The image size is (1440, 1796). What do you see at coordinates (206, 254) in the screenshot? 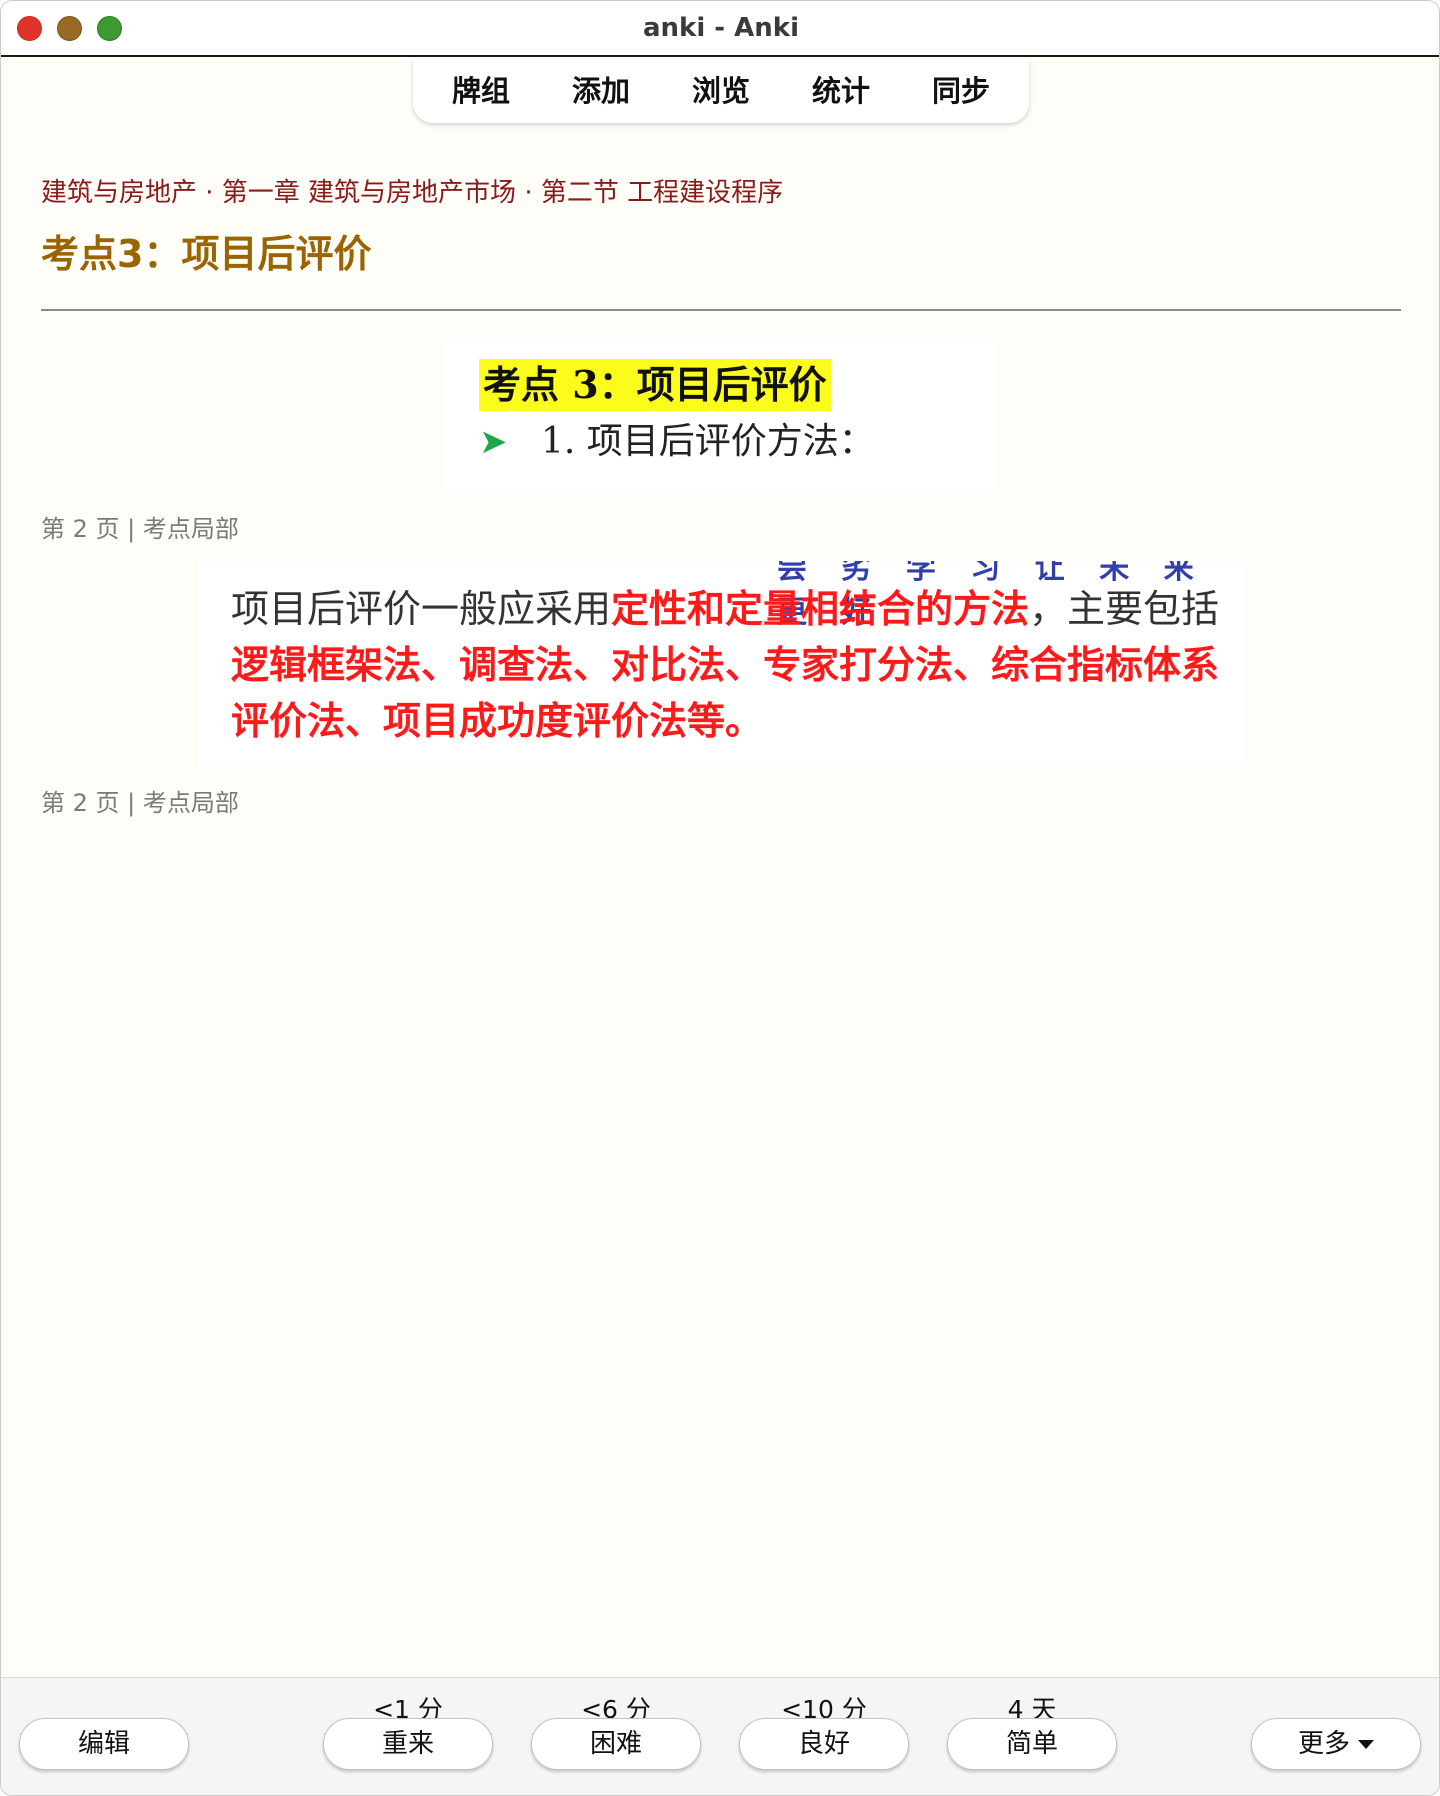
I see `card-title: 考点3：项目后评价` at bounding box center [206, 254].